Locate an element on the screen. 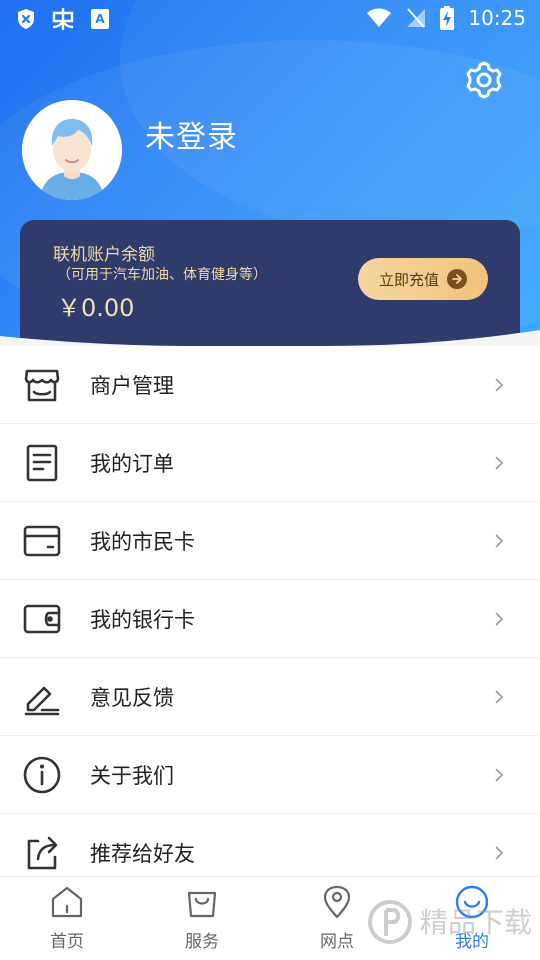  card-icon is located at coordinates (42, 540).